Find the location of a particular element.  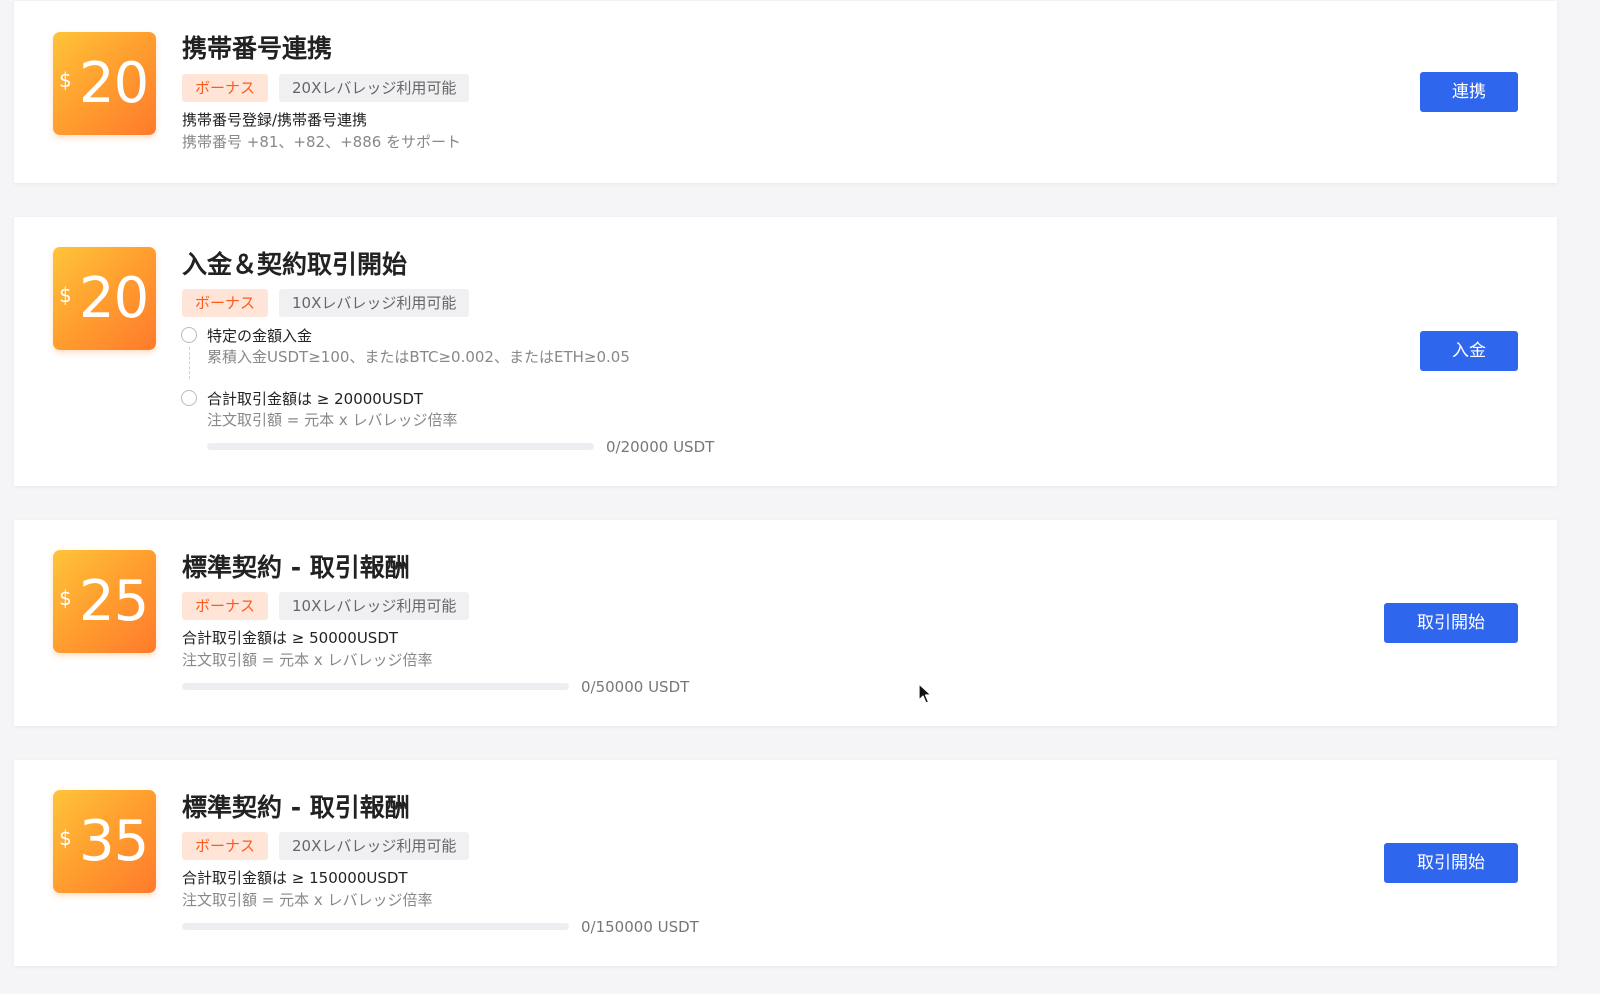

task-description: 合計取引金額は ≥ 150000USDT is located at coordinates (295, 878).